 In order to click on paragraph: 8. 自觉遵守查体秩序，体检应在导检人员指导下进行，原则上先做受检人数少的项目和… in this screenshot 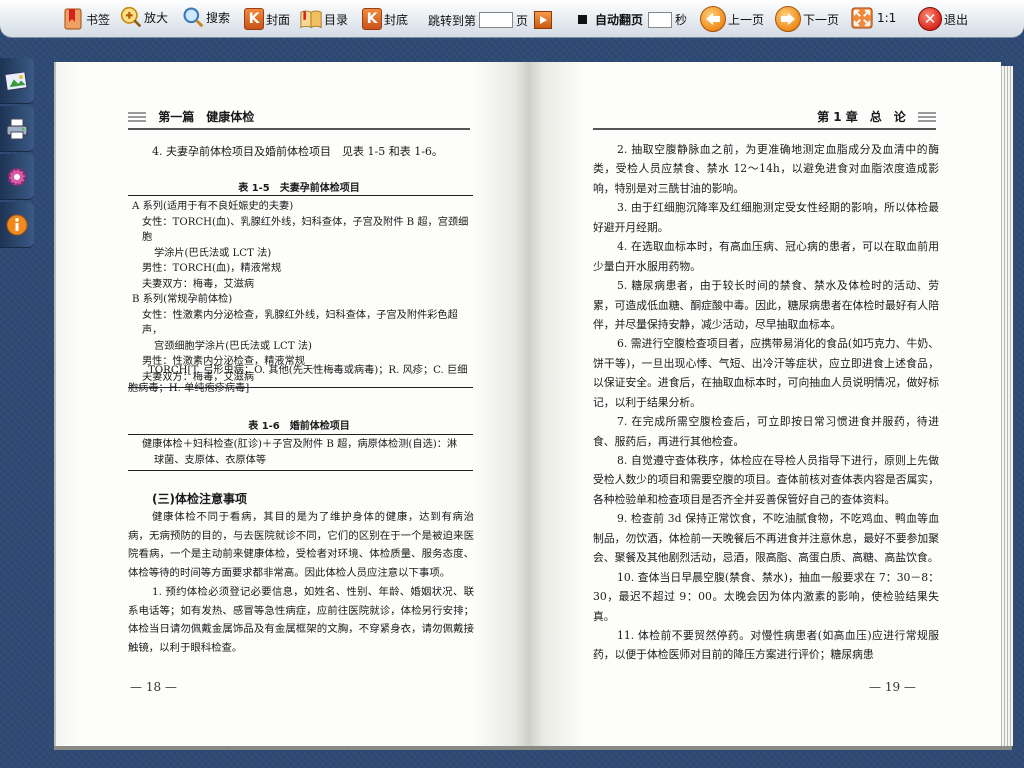, I will do `click(766, 480)`.